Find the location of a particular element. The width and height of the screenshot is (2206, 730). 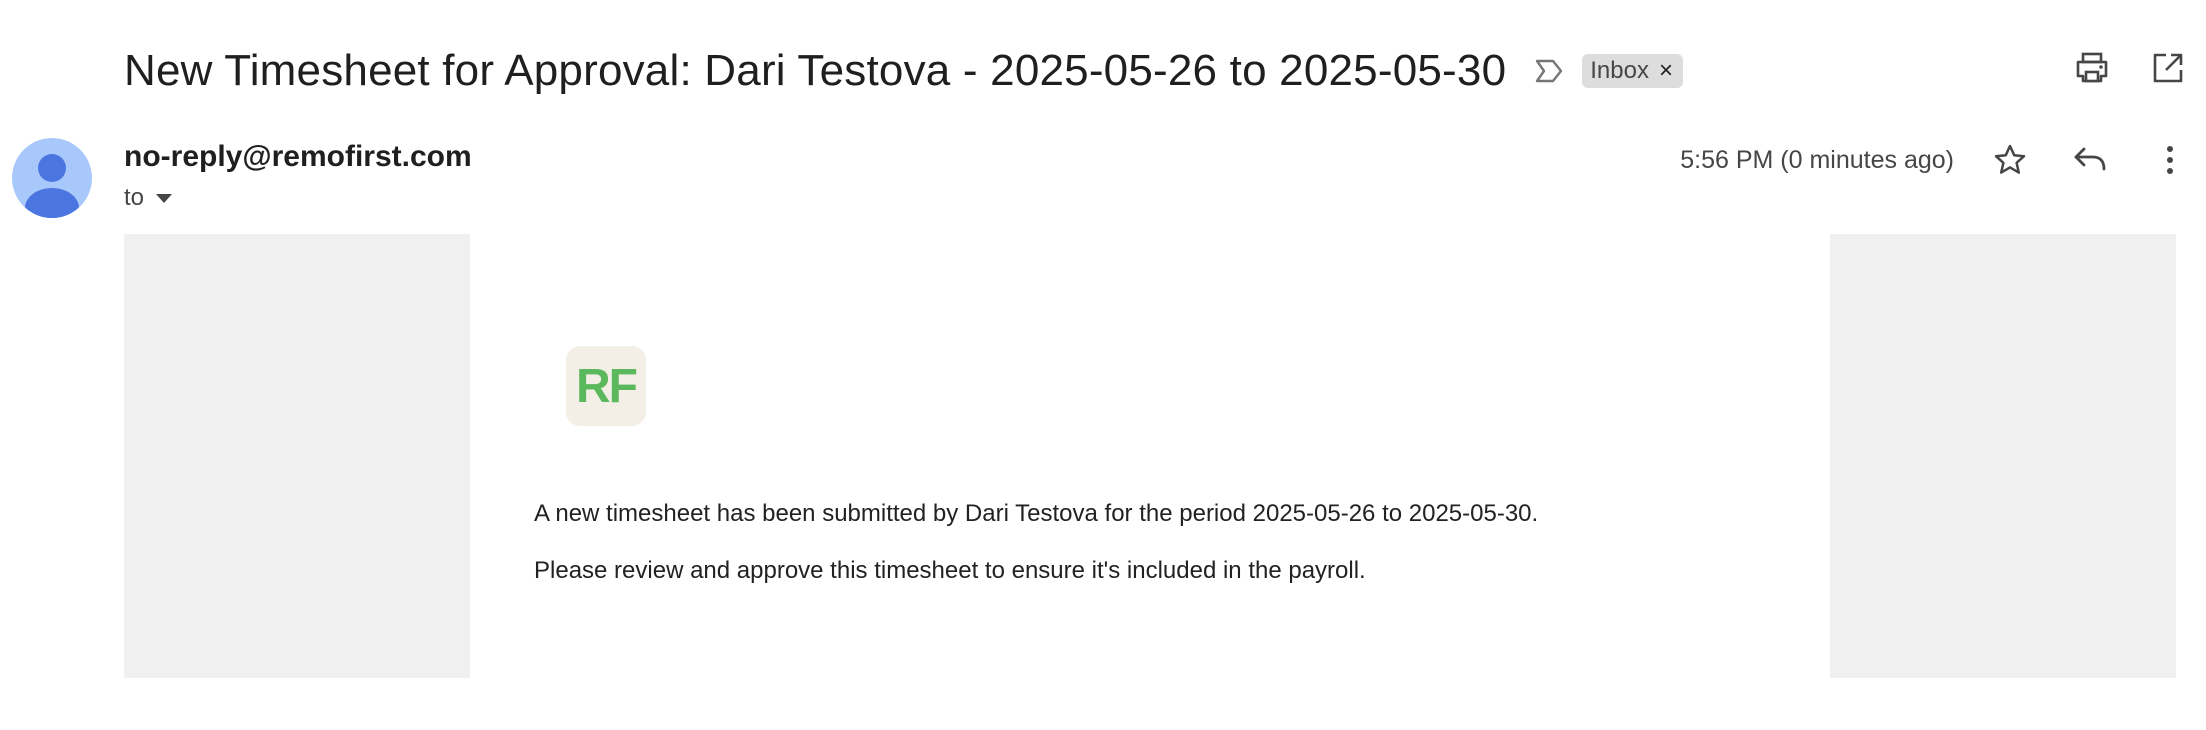

label-important-icon is located at coordinates (1549, 71).